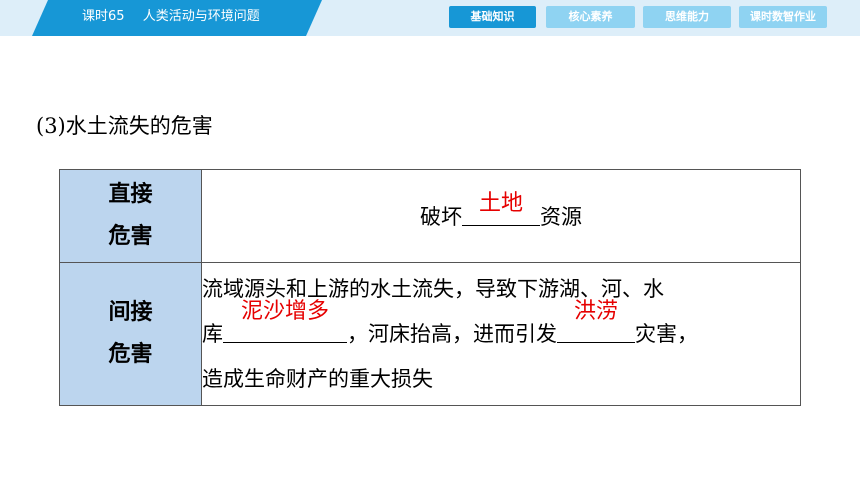 The image size is (860, 484). What do you see at coordinates (452, 333) in the screenshot?
I see `indirect-line2-mid: ，河床抬高，进而引发` at bounding box center [452, 333].